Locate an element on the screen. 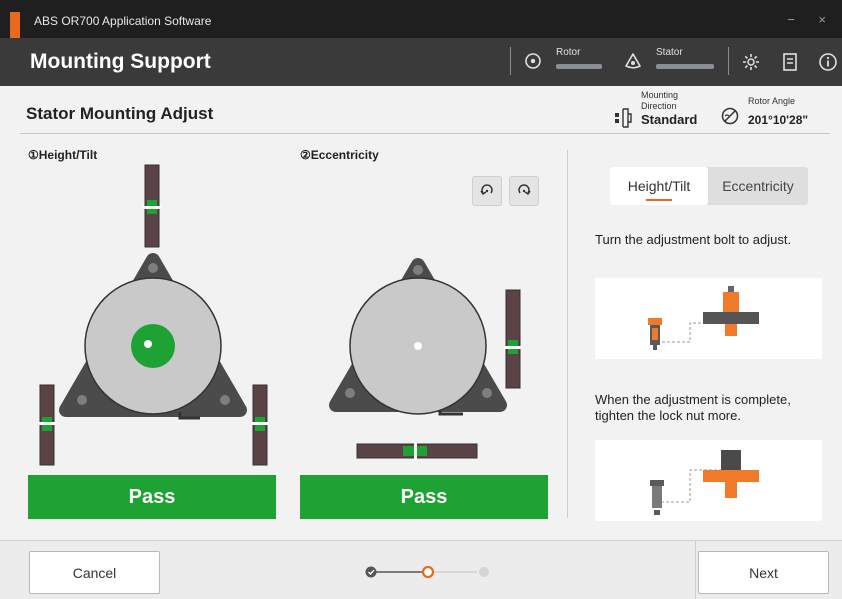 This screenshot has width=842, height=599. rotate-ccw-button is located at coordinates (487, 191).